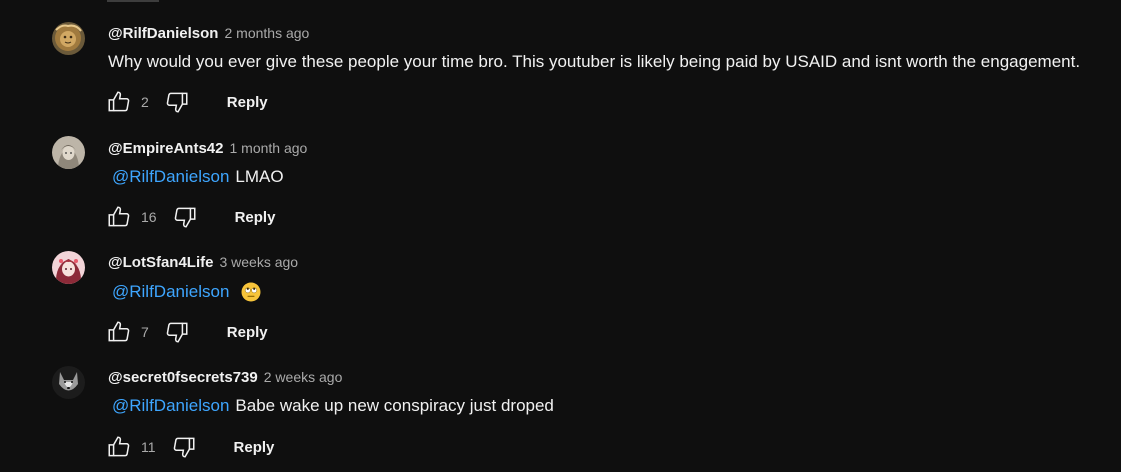 This screenshot has height=472, width=1121. What do you see at coordinates (394, 405) in the screenshot?
I see `comment-text: Babe wake up new conspiracy just droped` at bounding box center [394, 405].